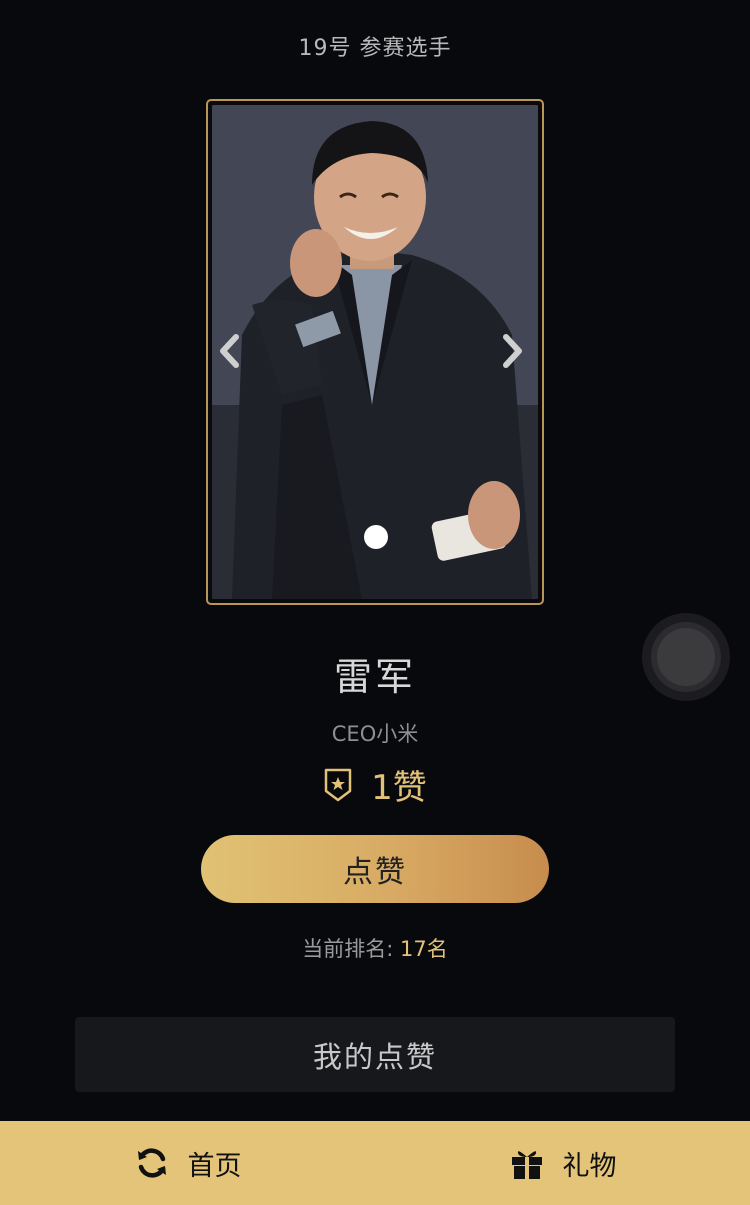  I want to click on refresh-icon, so click(152, 1163).